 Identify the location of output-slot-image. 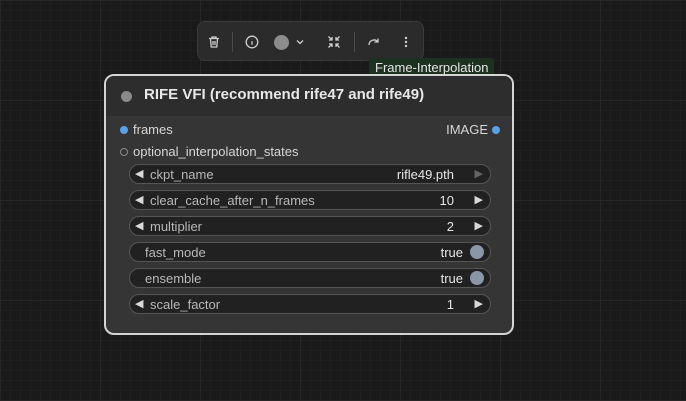
(496, 130).